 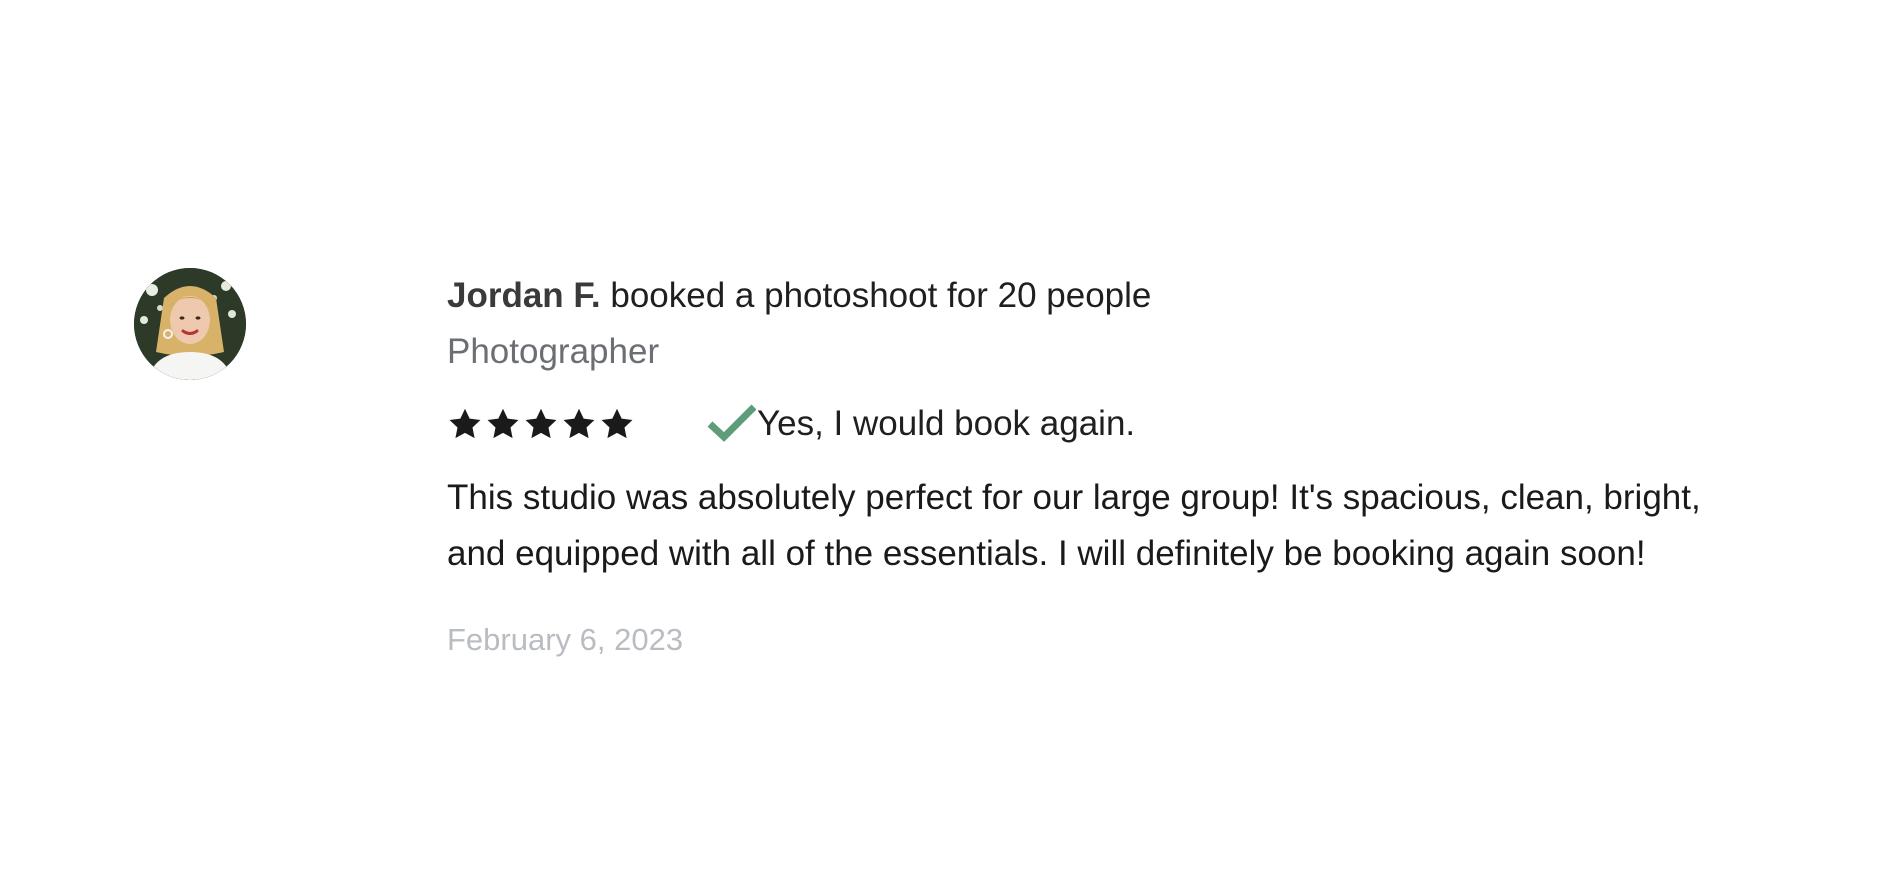 I want to click on avatar-photo, so click(x=190, y=324).